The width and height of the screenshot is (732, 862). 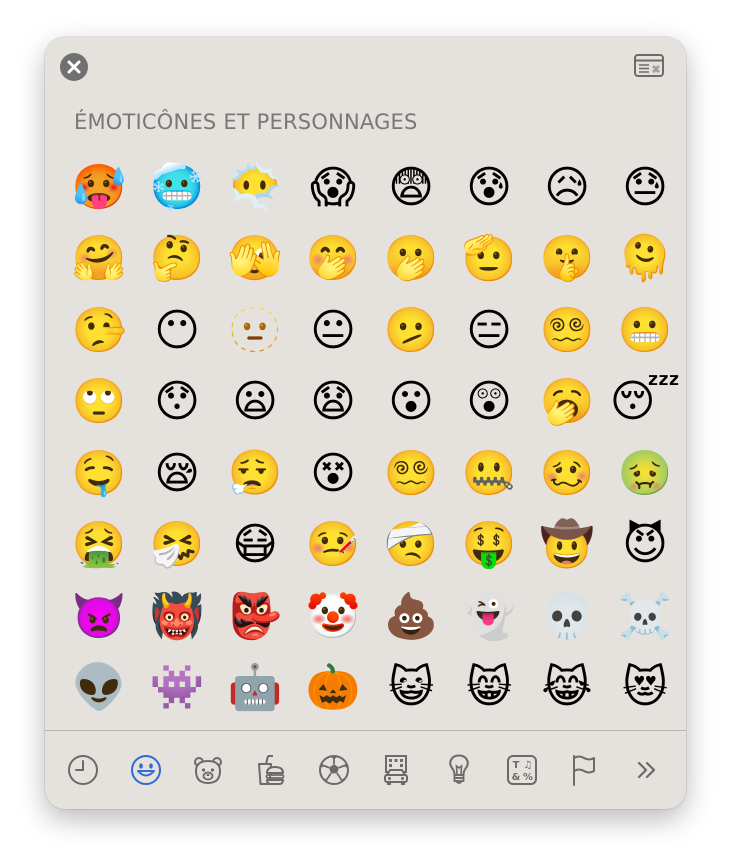 I want to click on category-smileys, so click(x=146, y=770).